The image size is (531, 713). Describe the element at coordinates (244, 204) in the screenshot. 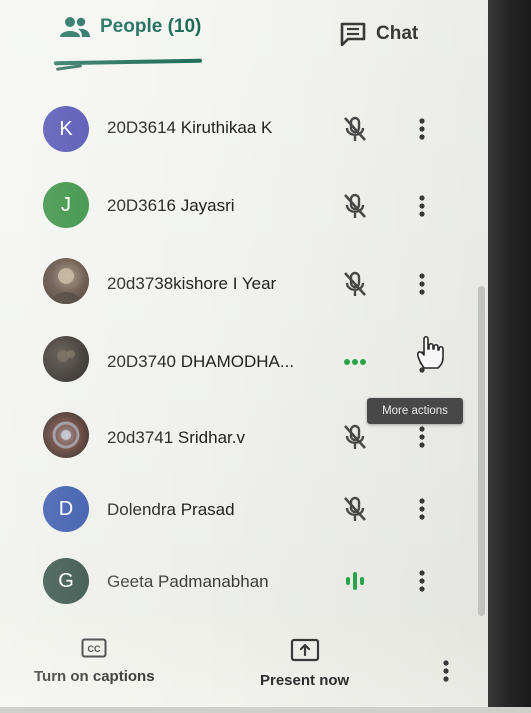

I see `participant-row: J 20D3616 Jayasri` at that location.